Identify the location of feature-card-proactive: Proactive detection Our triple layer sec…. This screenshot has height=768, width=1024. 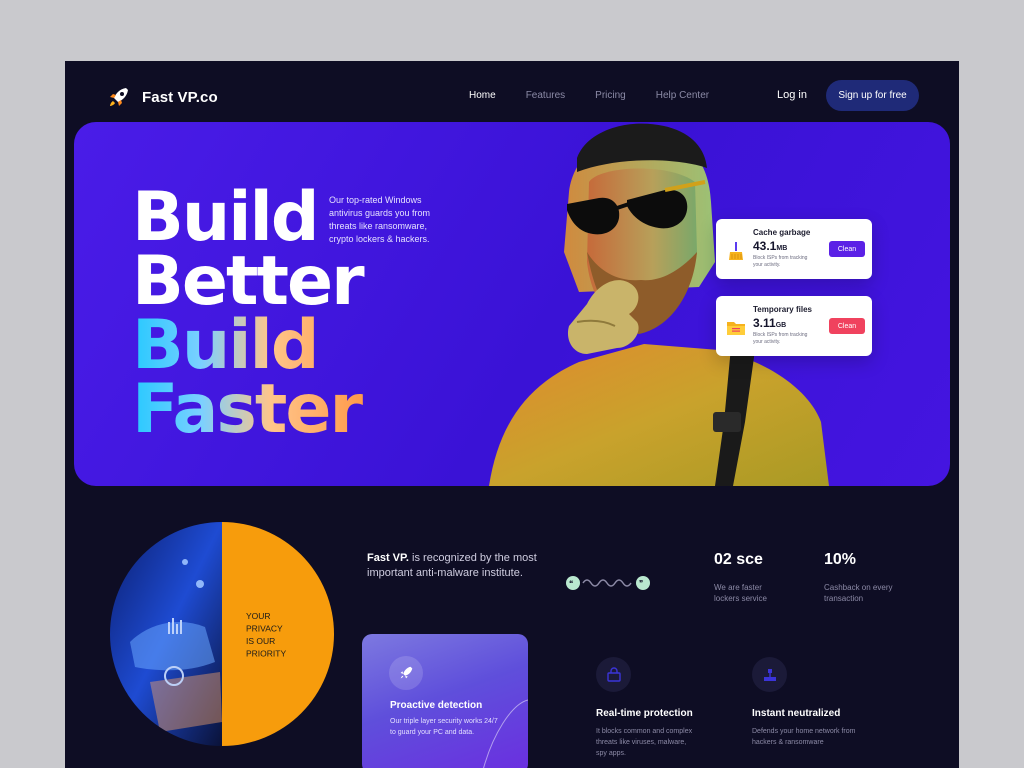
(445, 701).